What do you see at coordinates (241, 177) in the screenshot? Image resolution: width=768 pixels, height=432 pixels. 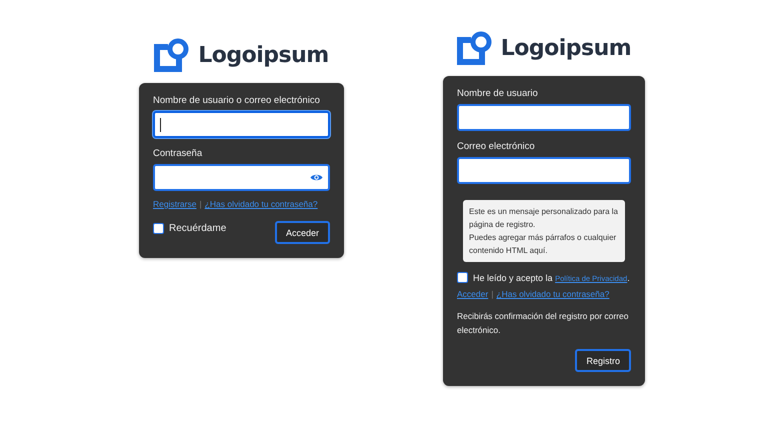 I see `password-field` at bounding box center [241, 177].